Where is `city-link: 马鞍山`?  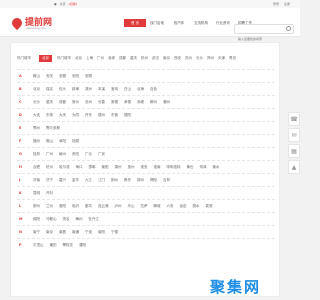
city-link: 马鞍山 is located at coordinates (51, 219).